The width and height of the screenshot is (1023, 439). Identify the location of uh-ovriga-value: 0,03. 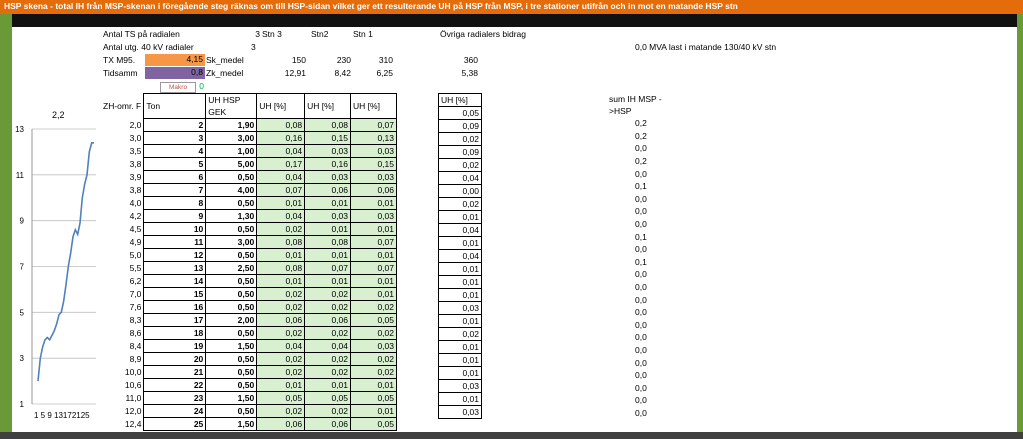
(460, 386).